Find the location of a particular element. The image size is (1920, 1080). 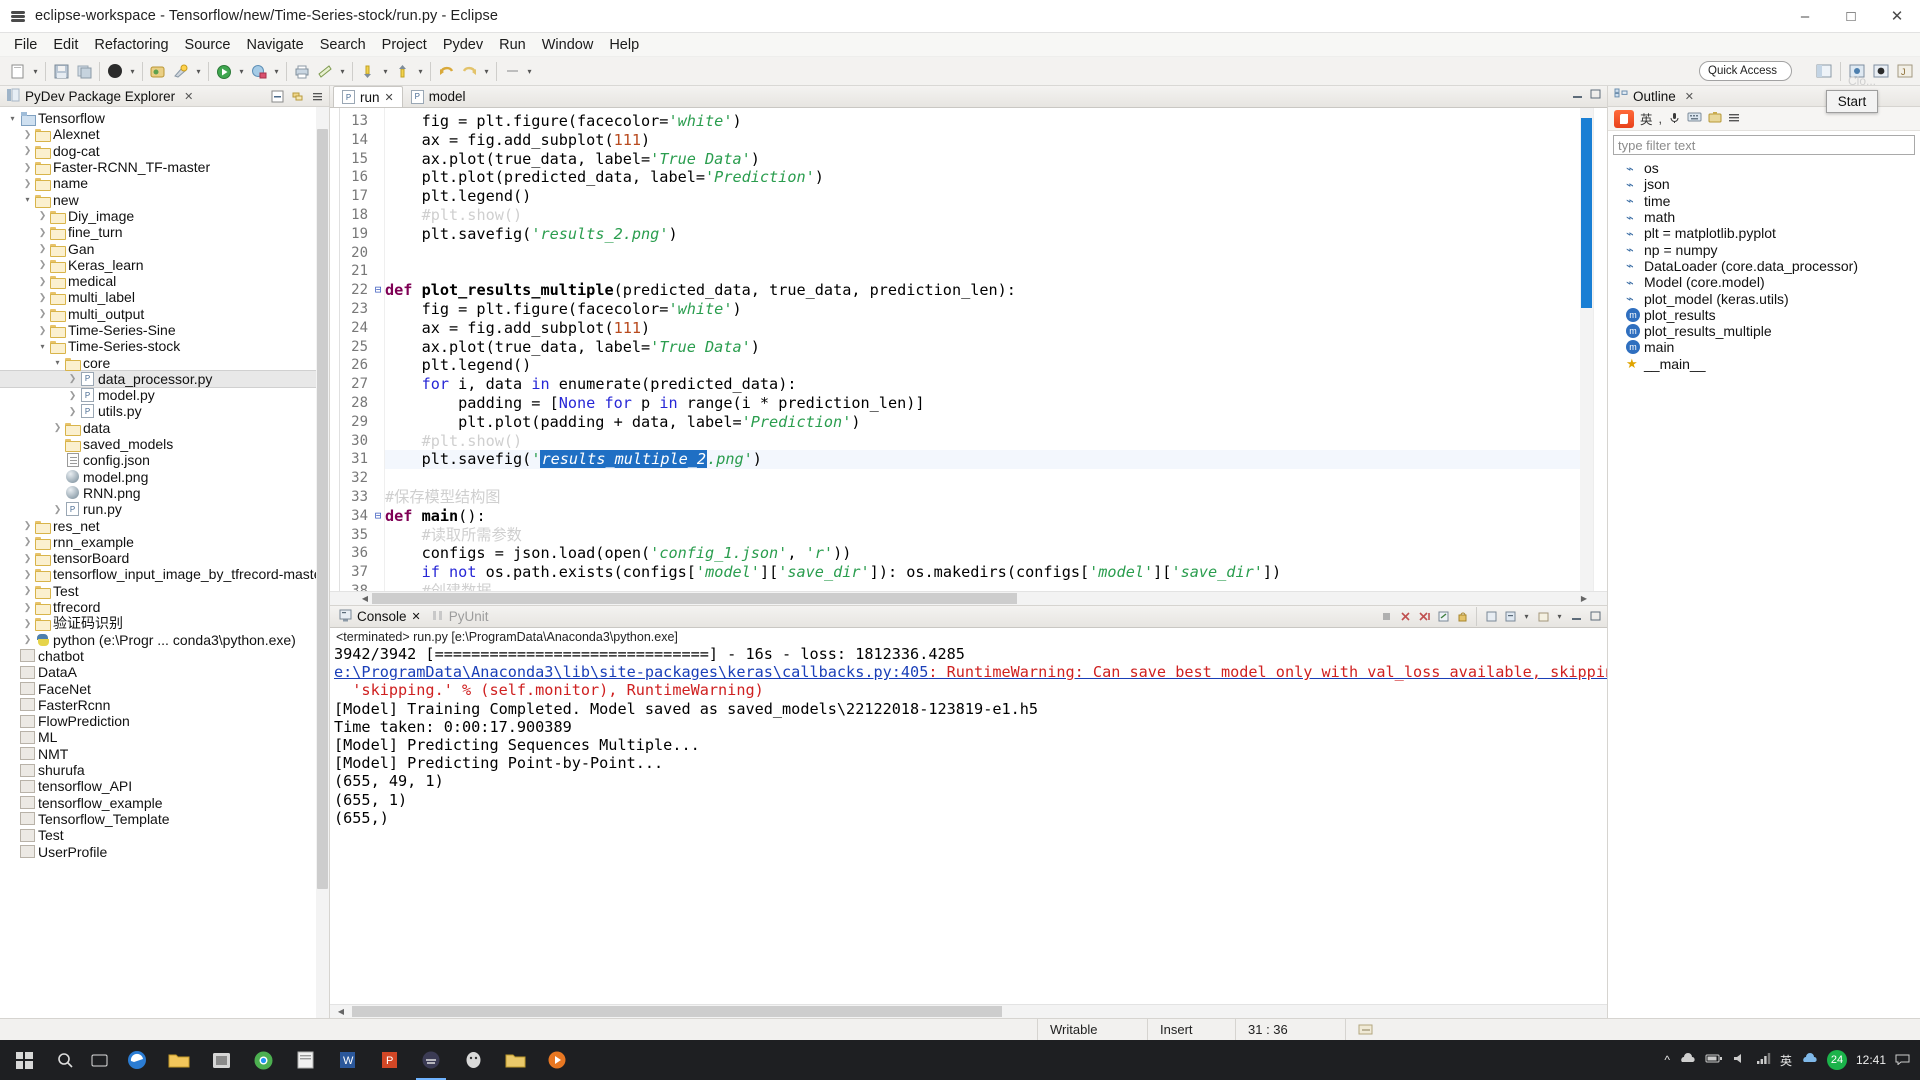

outline-item: Model (core.model) is located at coordinates (1764, 282).